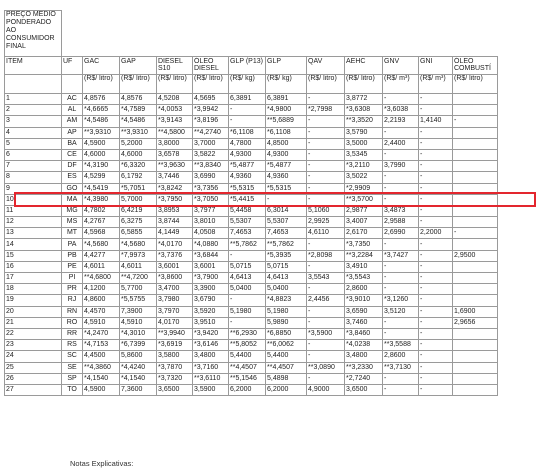 This screenshot has height=468, width=539. I want to click on row-item-number: 10, so click(33, 199).